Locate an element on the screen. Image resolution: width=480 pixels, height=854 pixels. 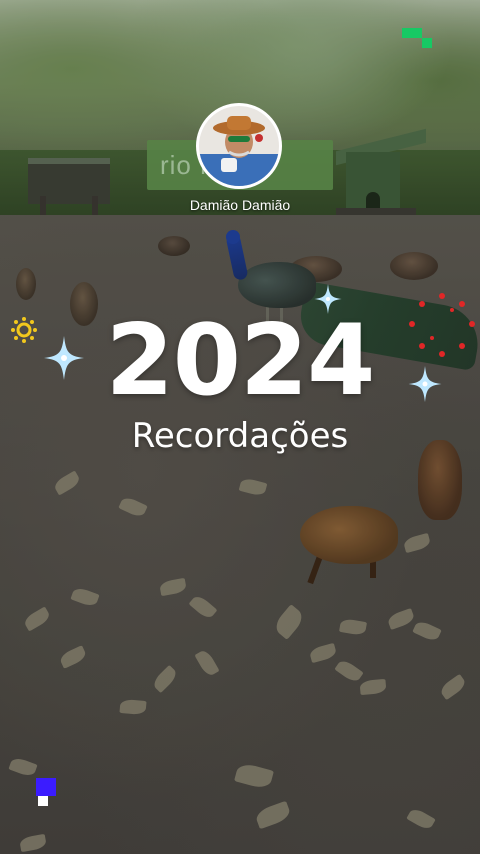
user-name: Damião Damião is located at coordinates (240, 205).